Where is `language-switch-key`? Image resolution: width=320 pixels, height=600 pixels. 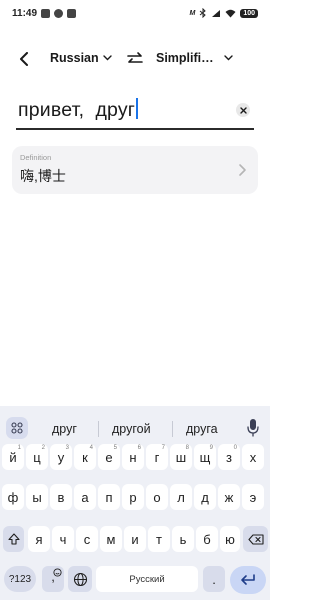 language-switch-key is located at coordinates (80, 579).